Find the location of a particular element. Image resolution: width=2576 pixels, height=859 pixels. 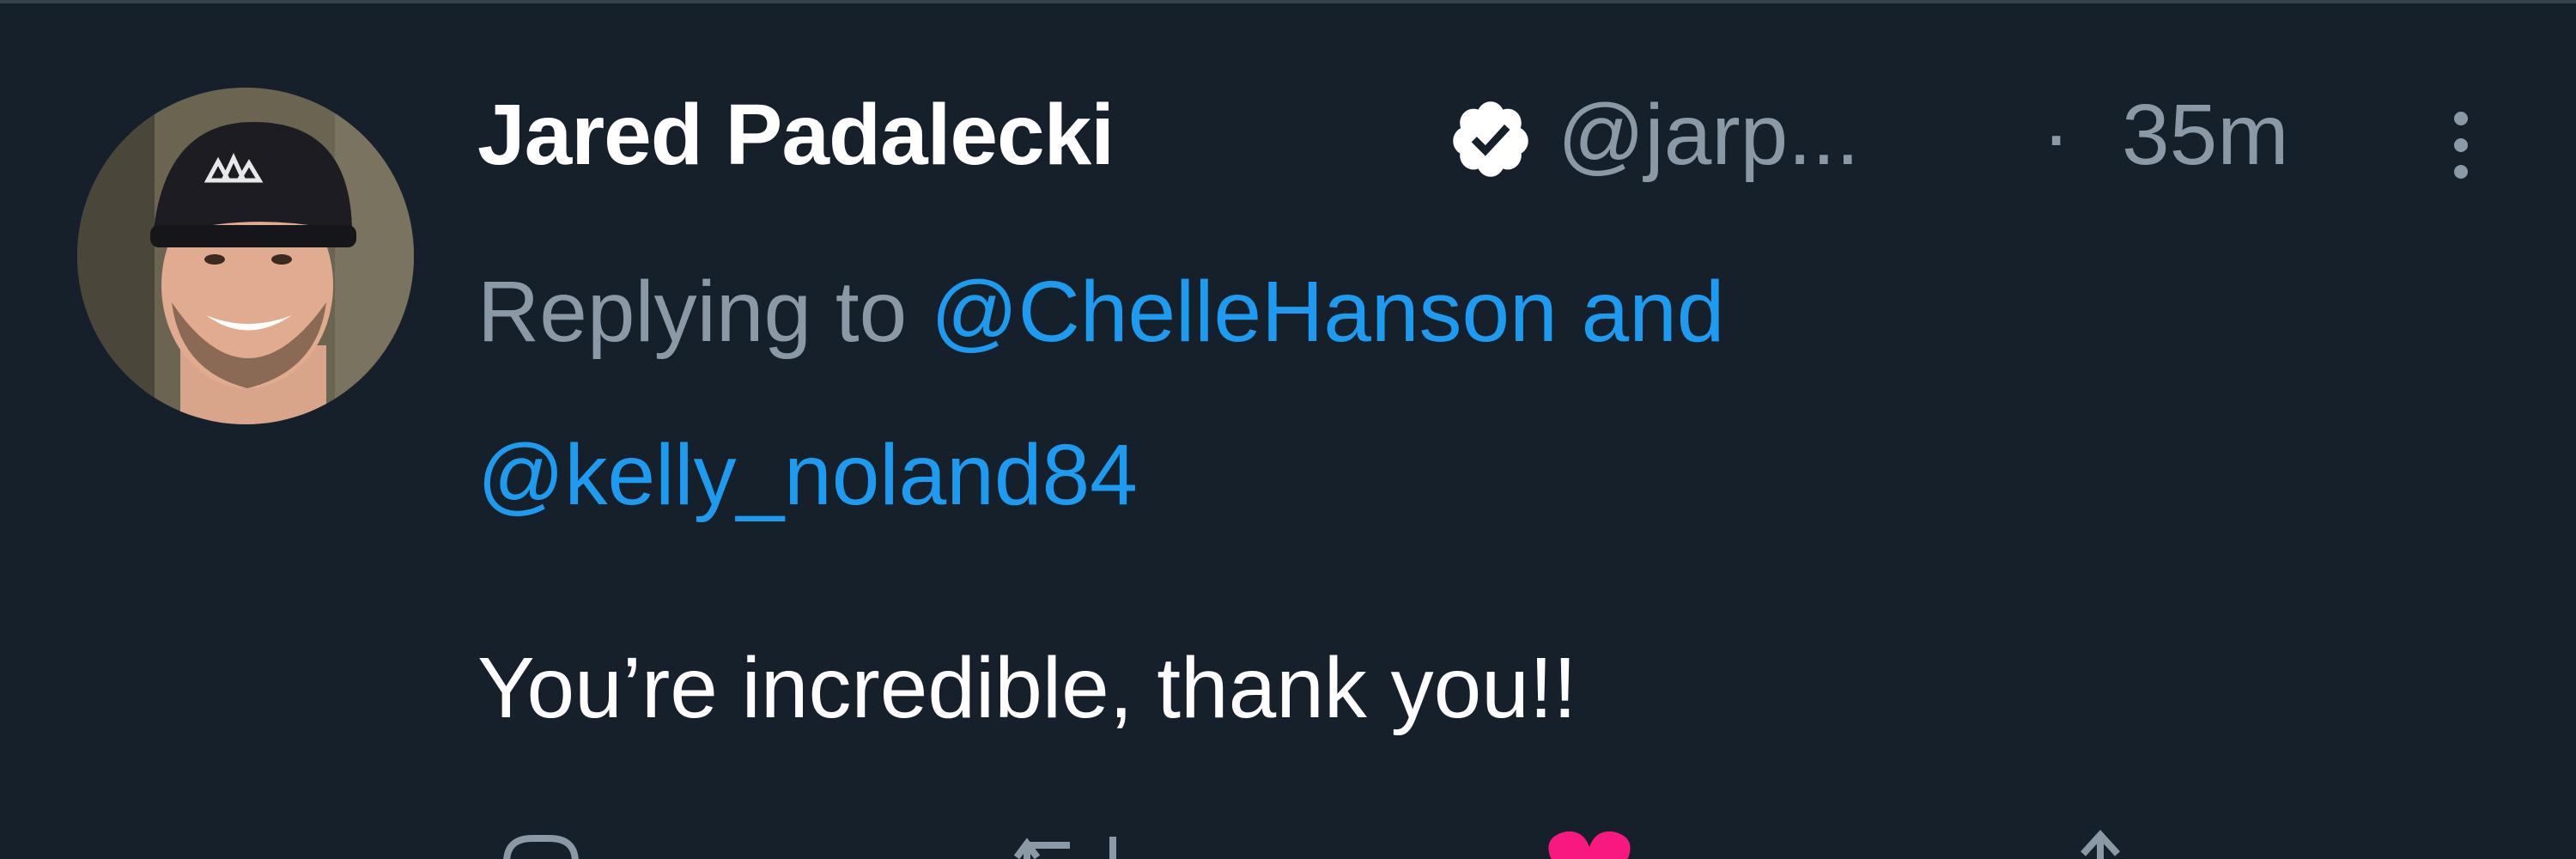

tweet-header: Jared Padalecki @jarp... · 35m is located at coordinates (1516, 132).